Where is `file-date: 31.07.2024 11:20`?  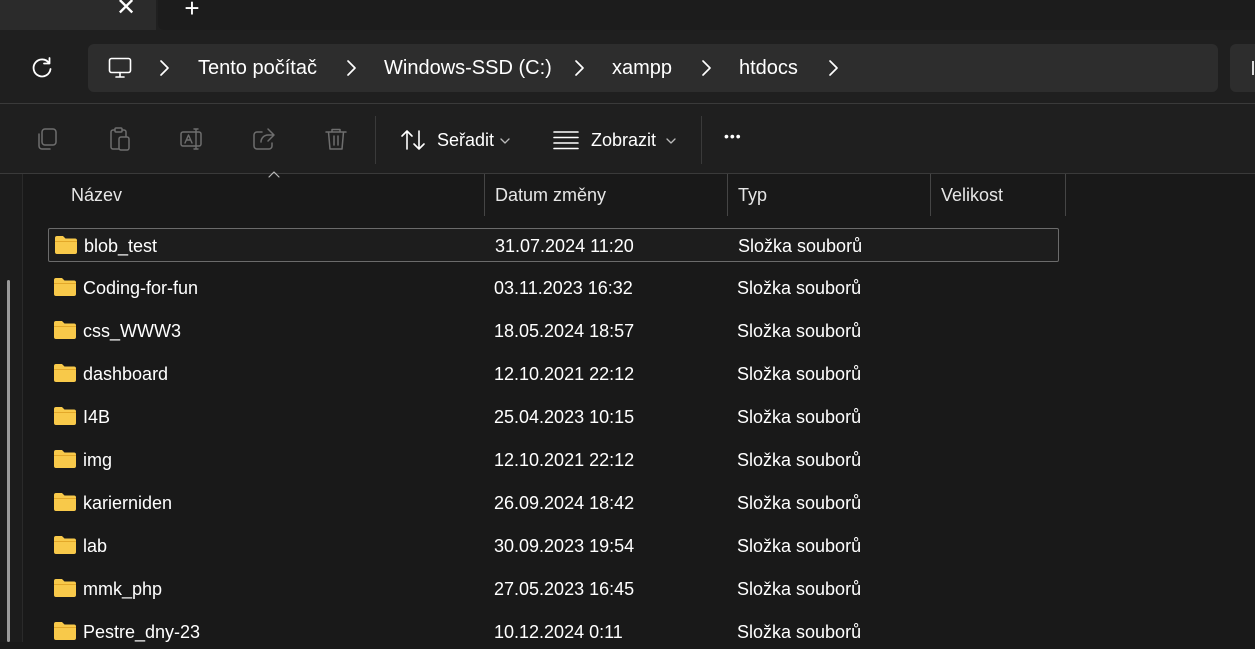 file-date: 31.07.2024 11:20 is located at coordinates (564, 246).